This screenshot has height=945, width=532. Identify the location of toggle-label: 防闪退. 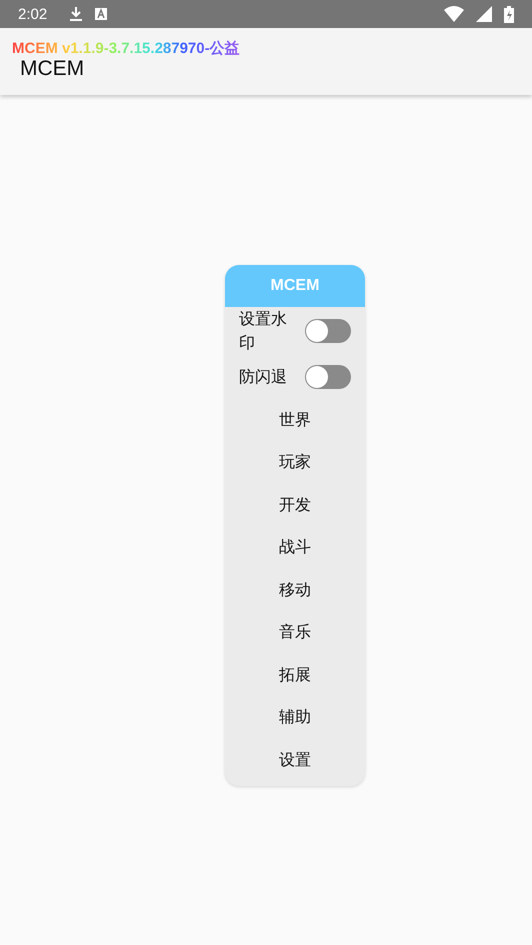
(263, 377).